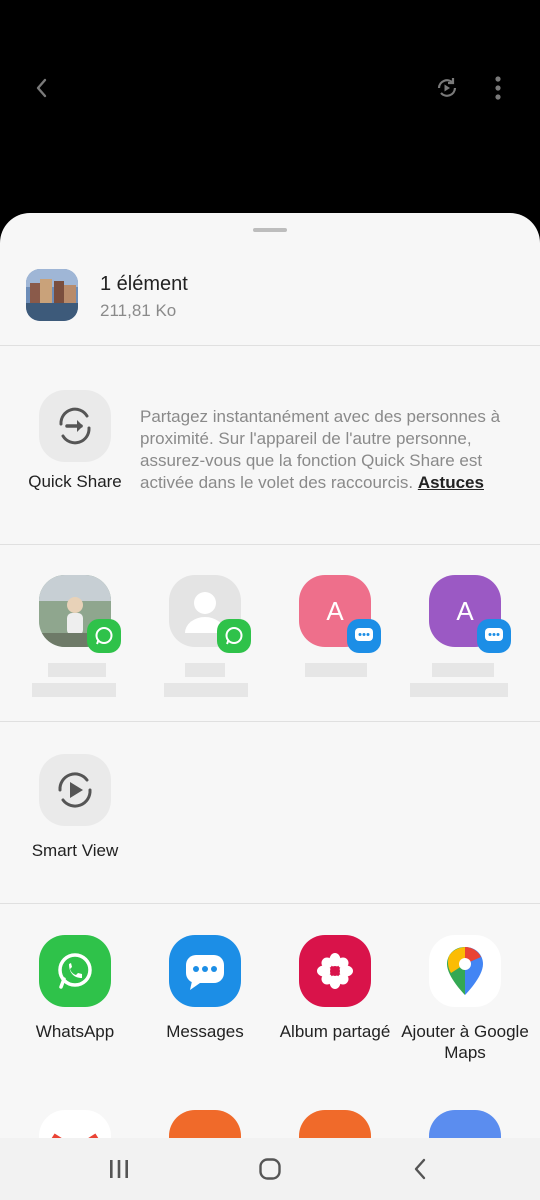 The image size is (540, 1200). I want to click on gmail-icon, so click(75, 1135).